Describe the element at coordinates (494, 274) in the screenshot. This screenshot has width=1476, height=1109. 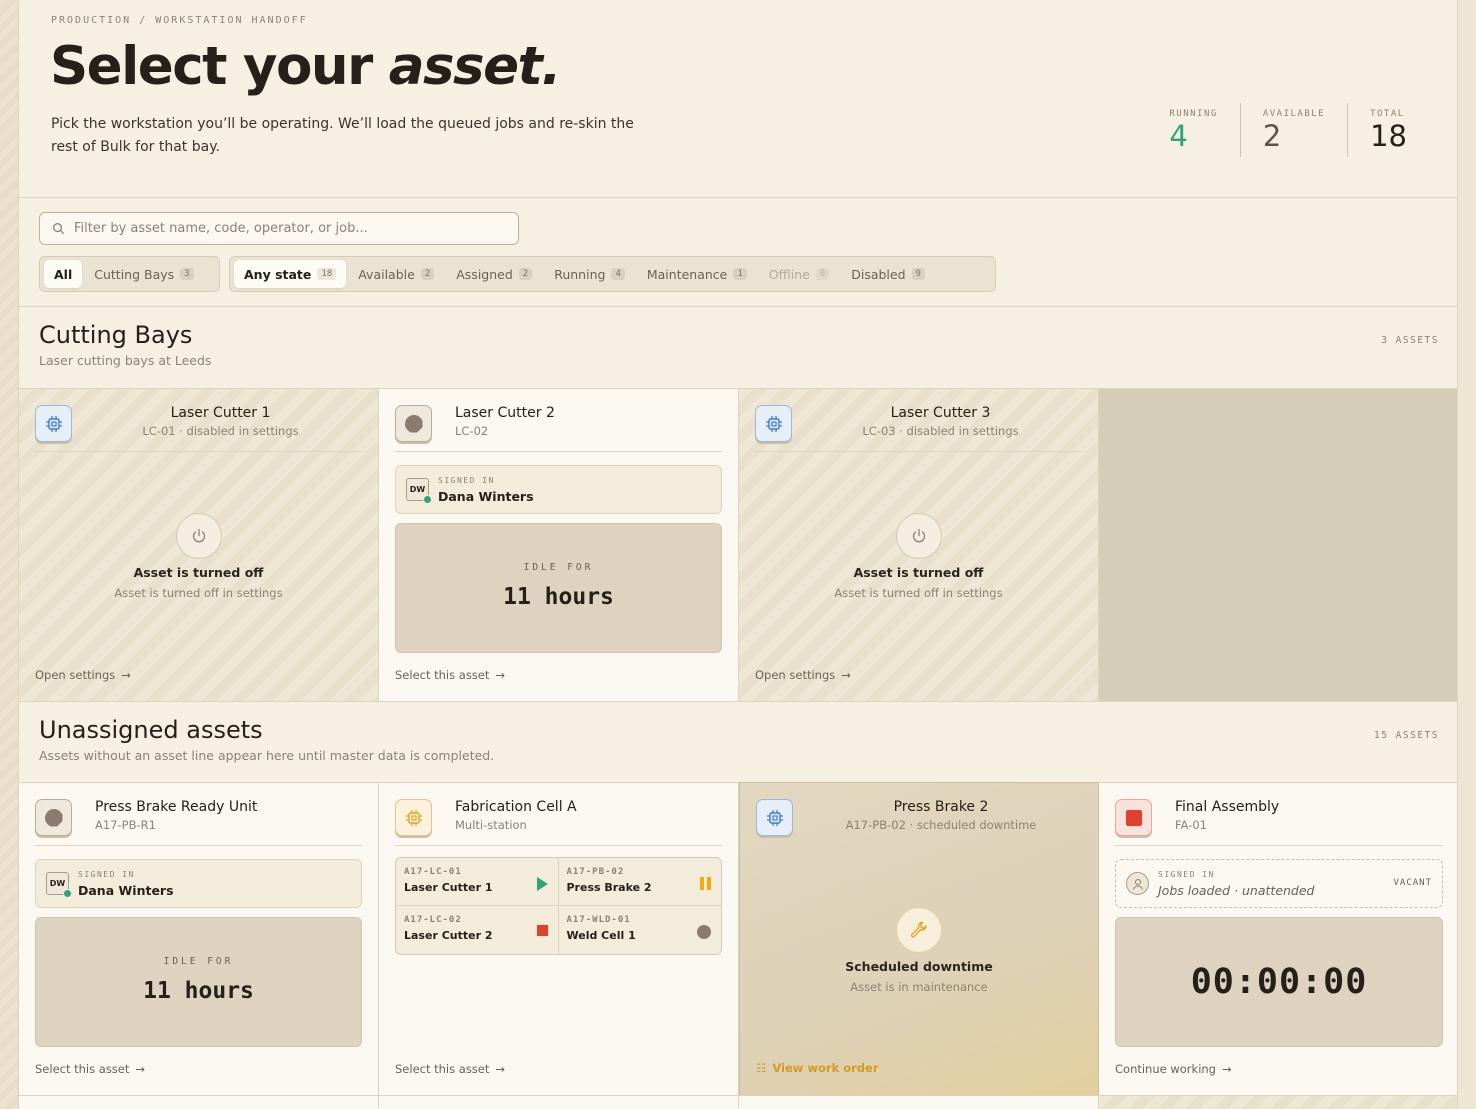
I see `filter-assigned: Assigned 2` at that location.